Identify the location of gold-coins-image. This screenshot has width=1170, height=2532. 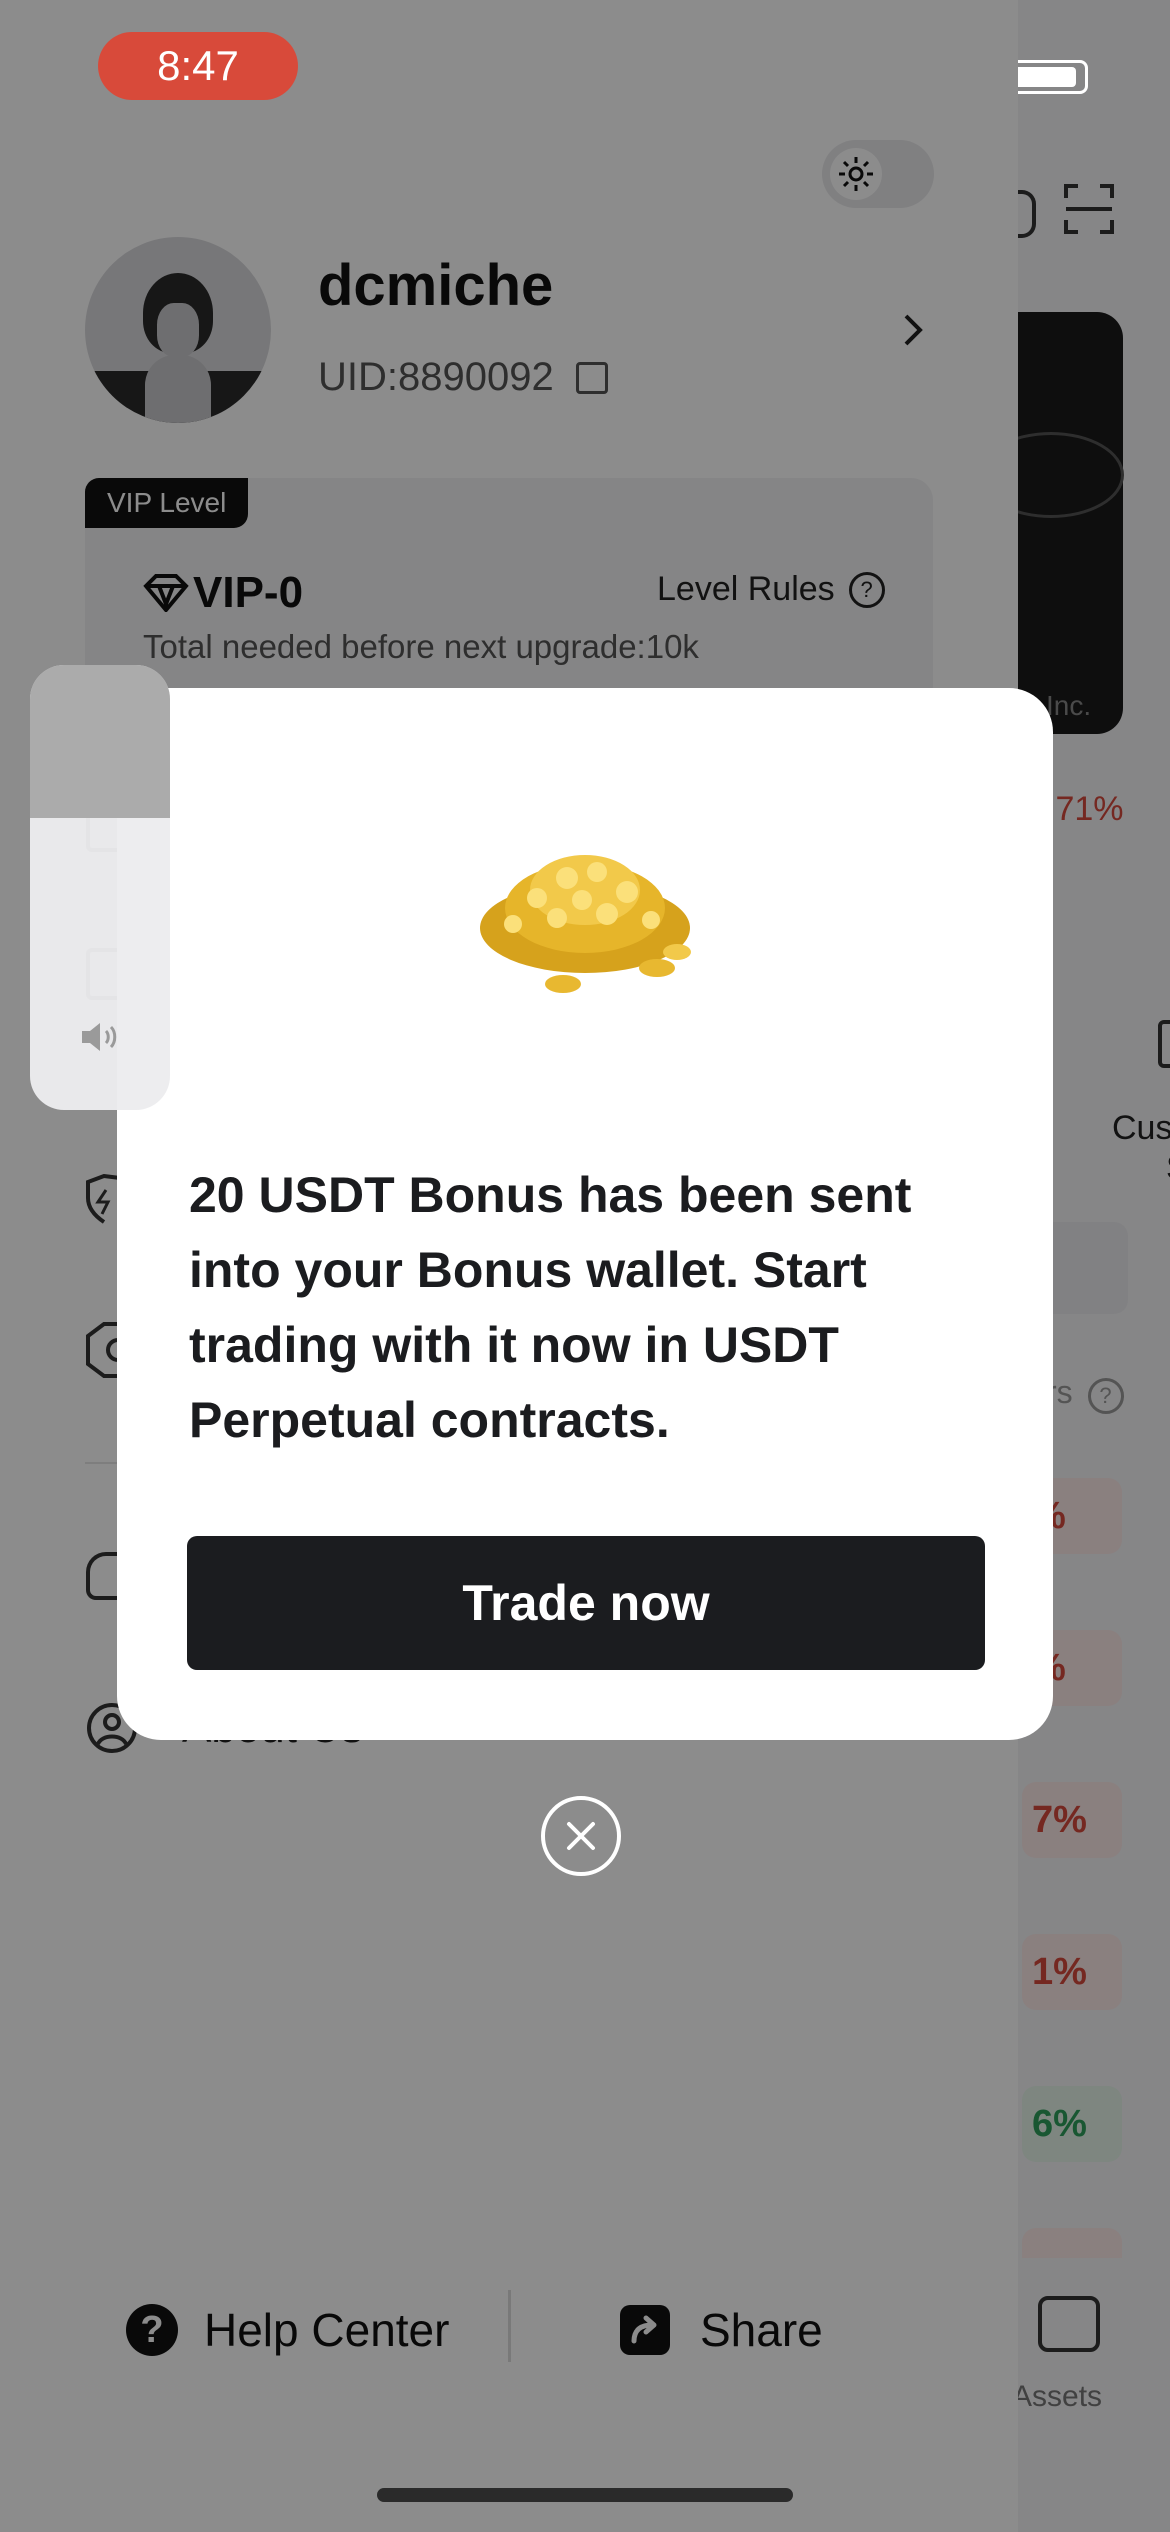
(587, 918).